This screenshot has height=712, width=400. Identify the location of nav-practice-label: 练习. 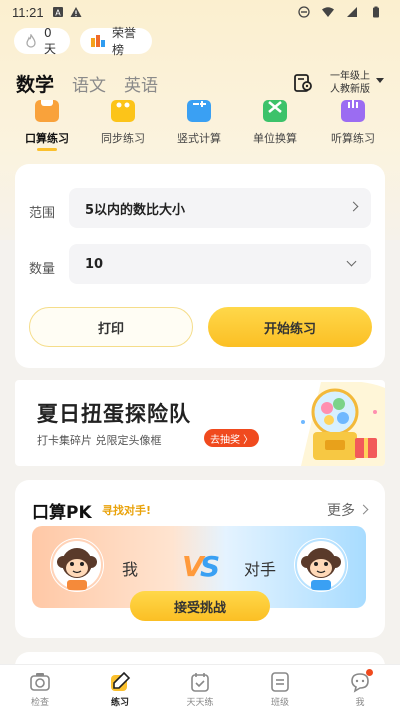
(119, 703).